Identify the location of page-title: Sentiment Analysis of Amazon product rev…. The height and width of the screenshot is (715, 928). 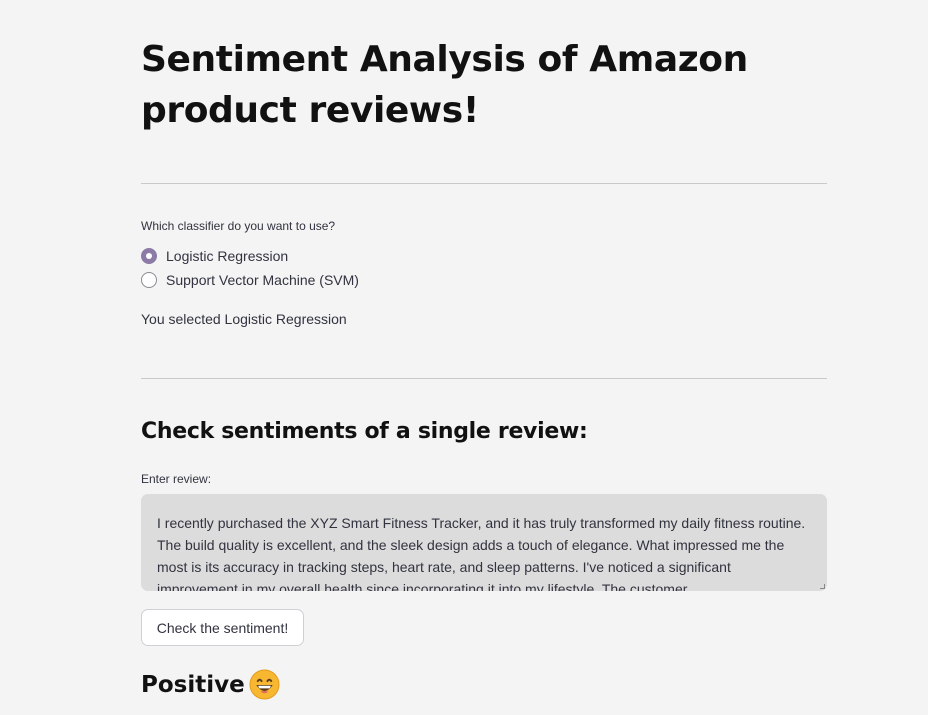
(444, 85).